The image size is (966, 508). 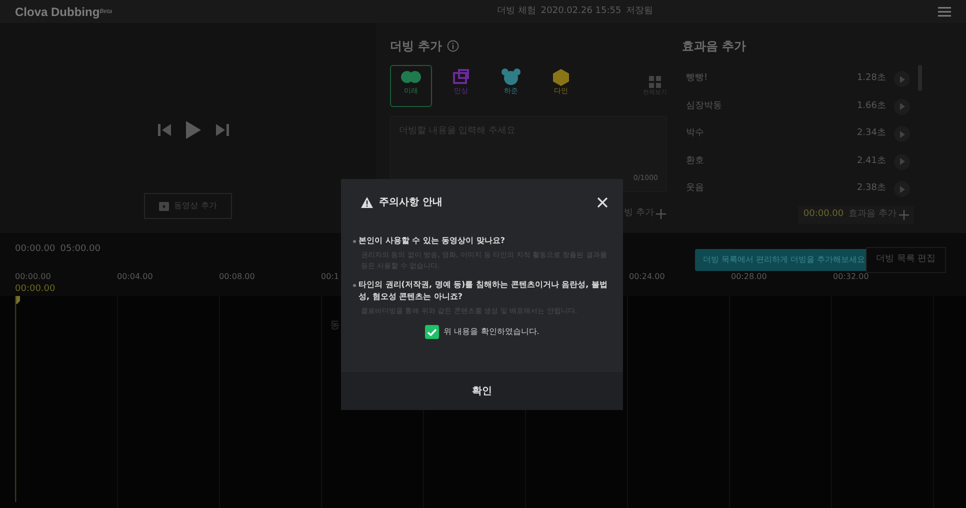 I want to click on tick-label: 00:00.00, so click(x=33, y=276).